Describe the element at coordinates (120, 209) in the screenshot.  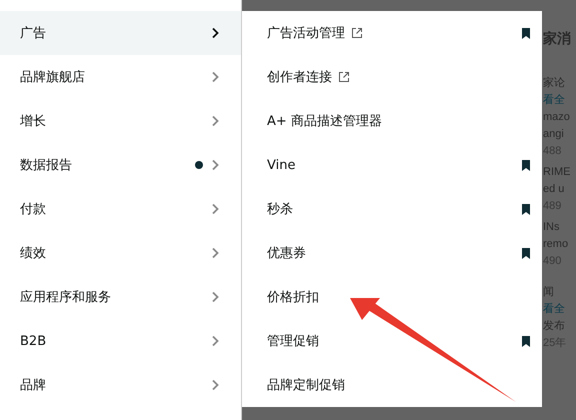
I see `menu-item: 付款` at that location.